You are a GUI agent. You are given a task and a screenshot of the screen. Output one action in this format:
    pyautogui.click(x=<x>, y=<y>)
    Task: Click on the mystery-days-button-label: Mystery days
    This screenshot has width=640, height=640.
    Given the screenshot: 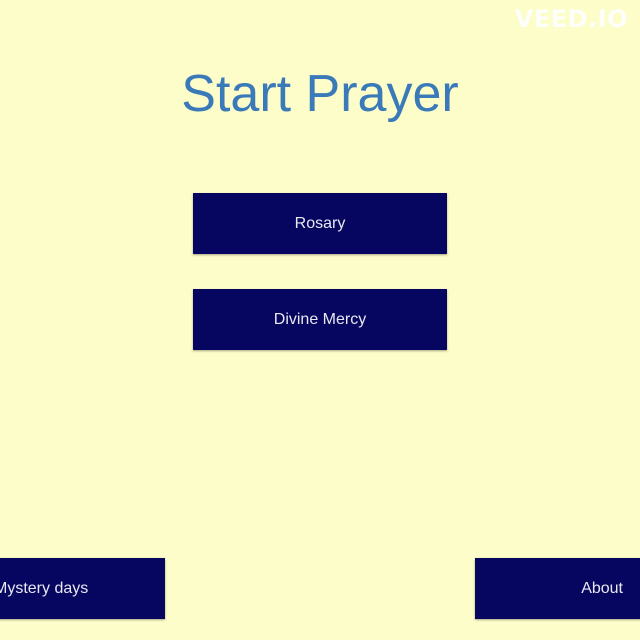 What is the action you would take?
    pyautogui.click(x=44, y=588)
    